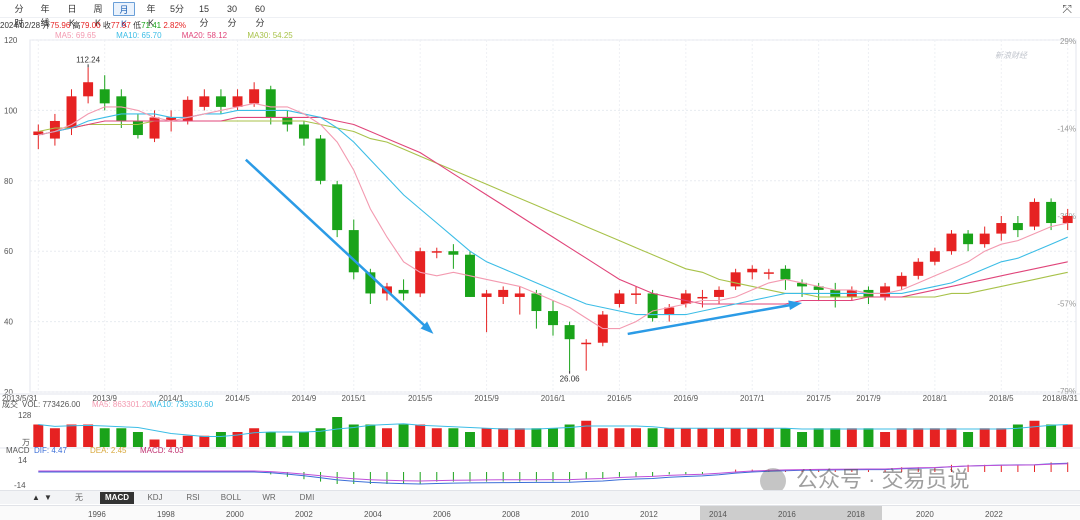 The width and height of the screenshot is (1080, 520). I want to click on timeline-year: 1996, so click(97, 514).